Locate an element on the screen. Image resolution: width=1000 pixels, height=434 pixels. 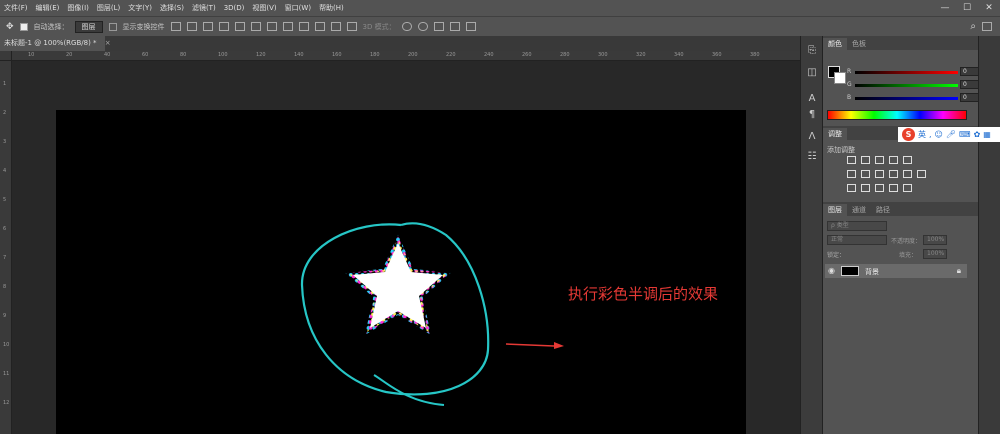
move-tool-icon: ✥ is located at coordinates (10, 27).